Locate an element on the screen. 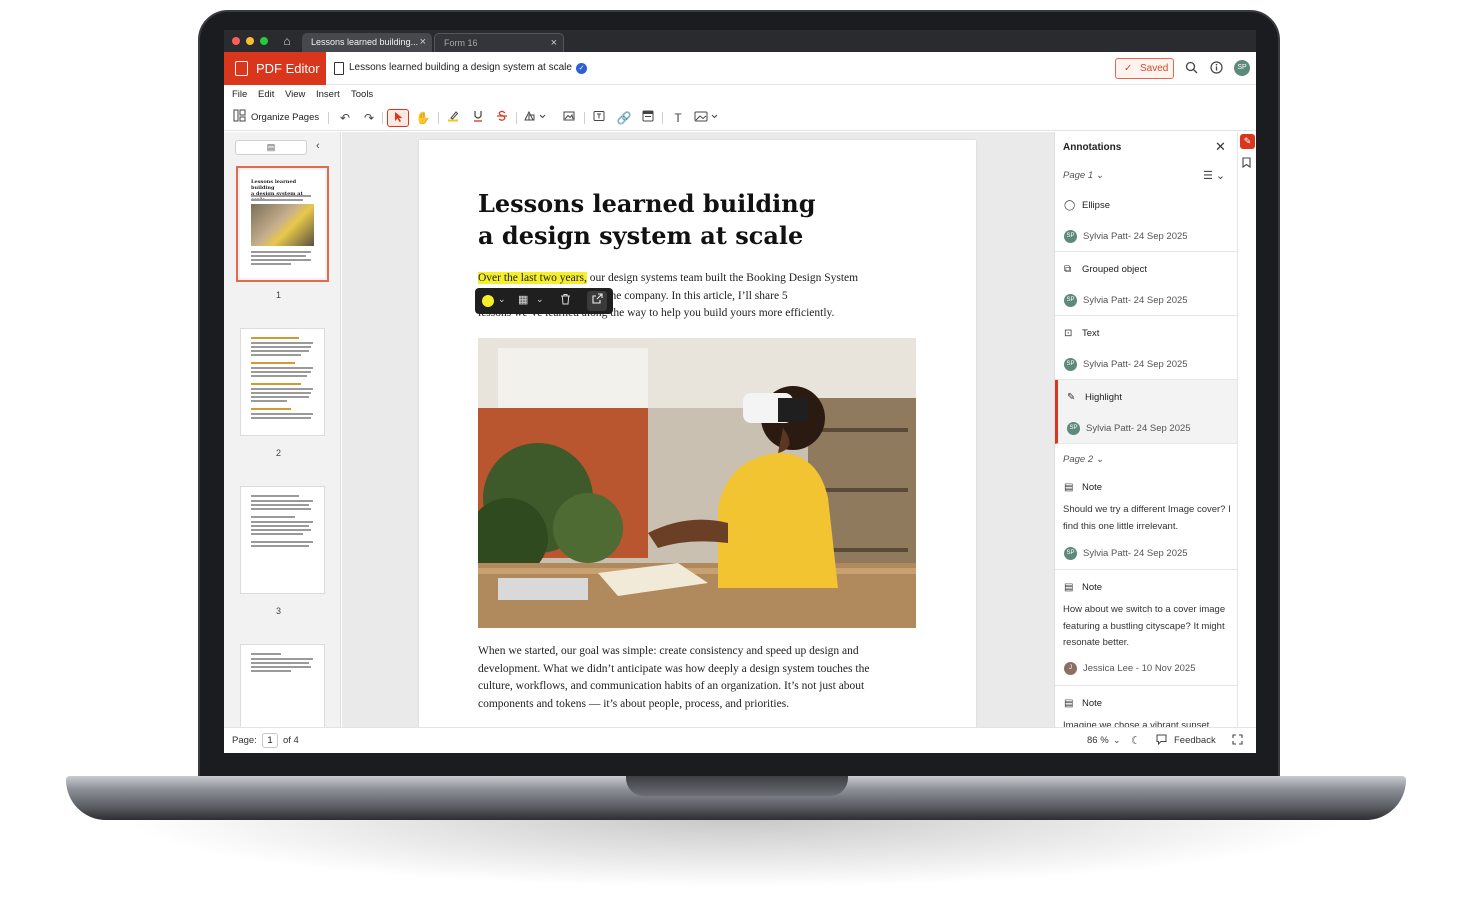 This screenshot has height=910, width=1470. user-avatar: SP is located at coordinates (1242, 68).